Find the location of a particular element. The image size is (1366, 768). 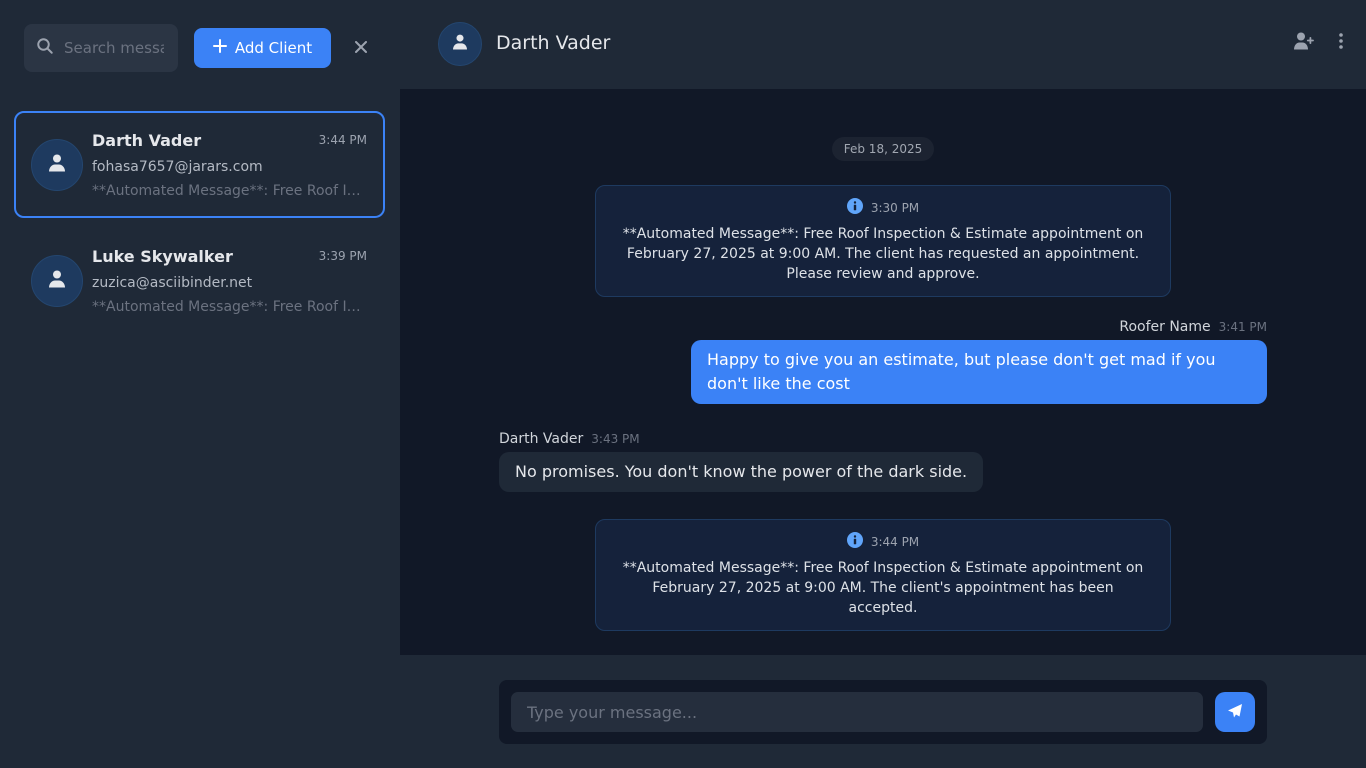

composer is located at coordinates (883, 712).